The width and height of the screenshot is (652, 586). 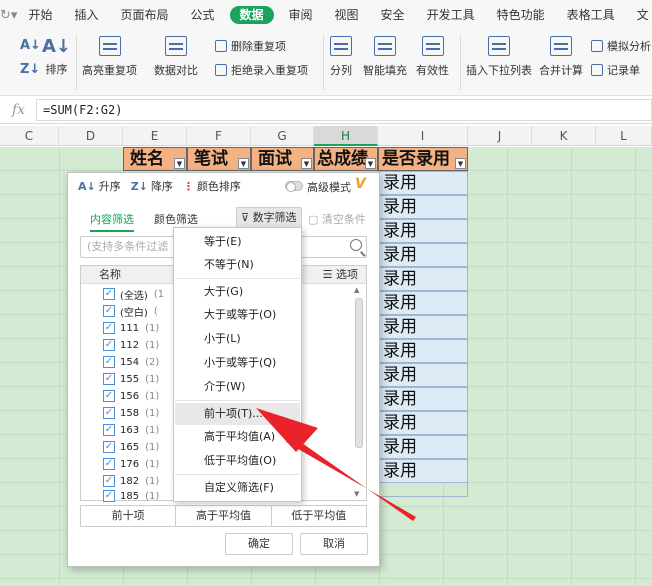 I want to click on header-cell-written: 笔试 ▼, so click(x=219, y=159).